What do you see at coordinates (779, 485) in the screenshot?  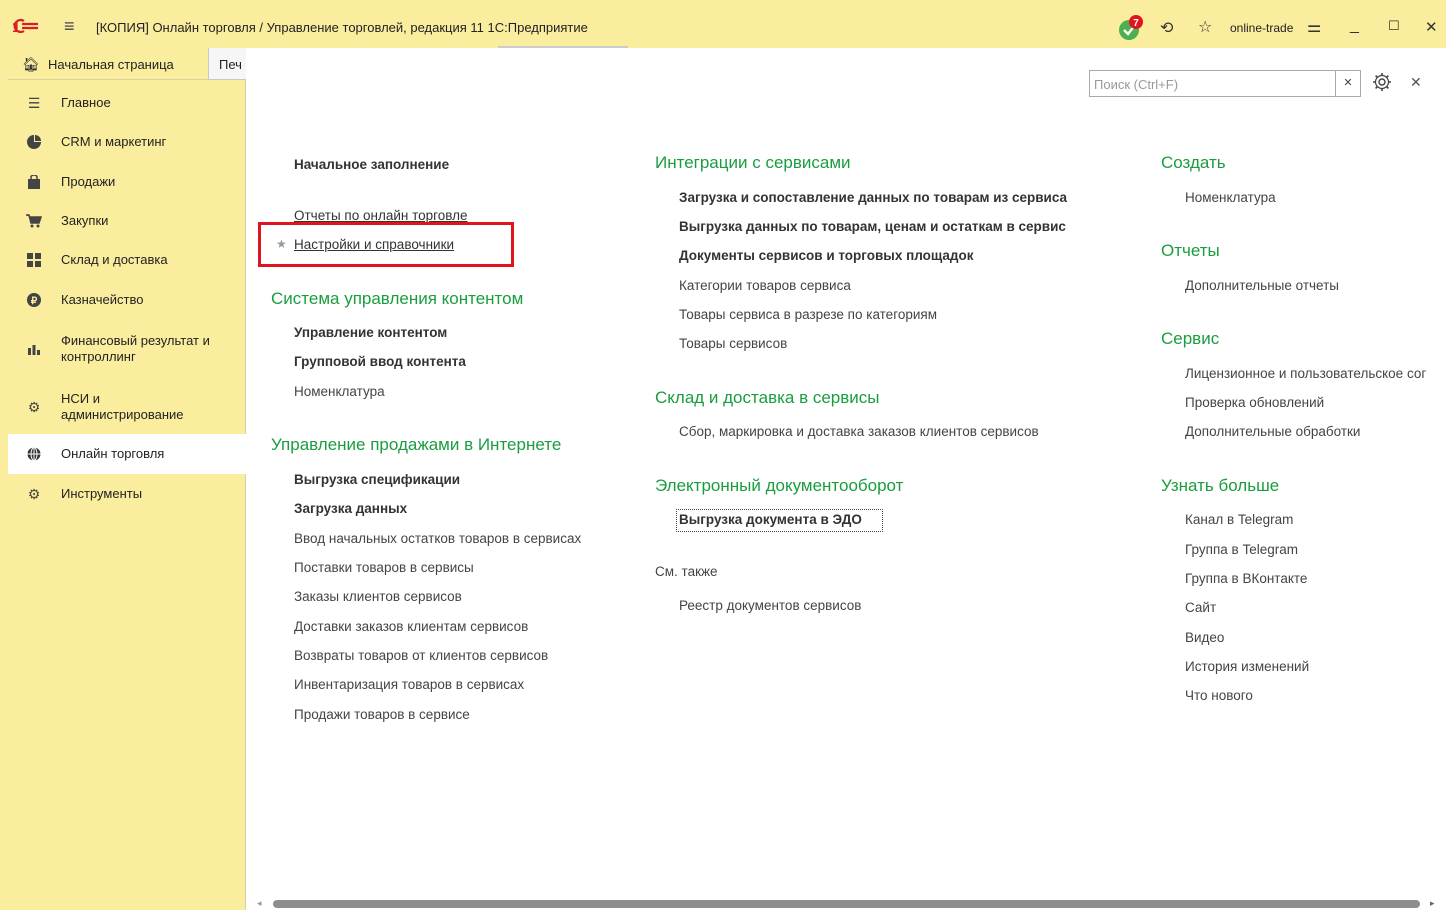 I see `section-edo-title: Электронный документооборот` at bounding box center [779, 485].